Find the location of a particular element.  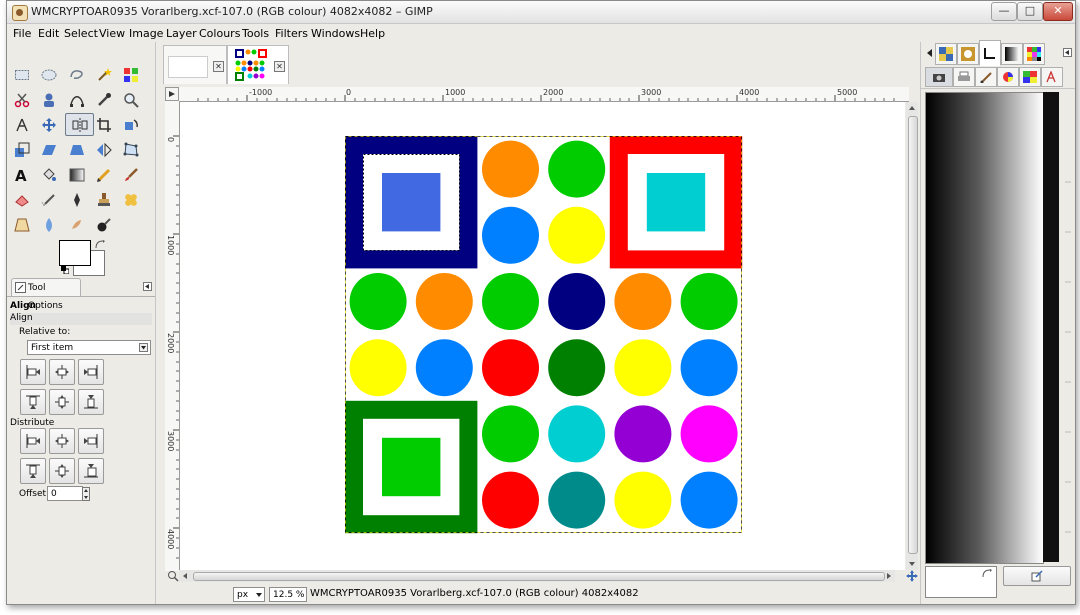

menu-filters: Filters is located at coordinates (291, 33).